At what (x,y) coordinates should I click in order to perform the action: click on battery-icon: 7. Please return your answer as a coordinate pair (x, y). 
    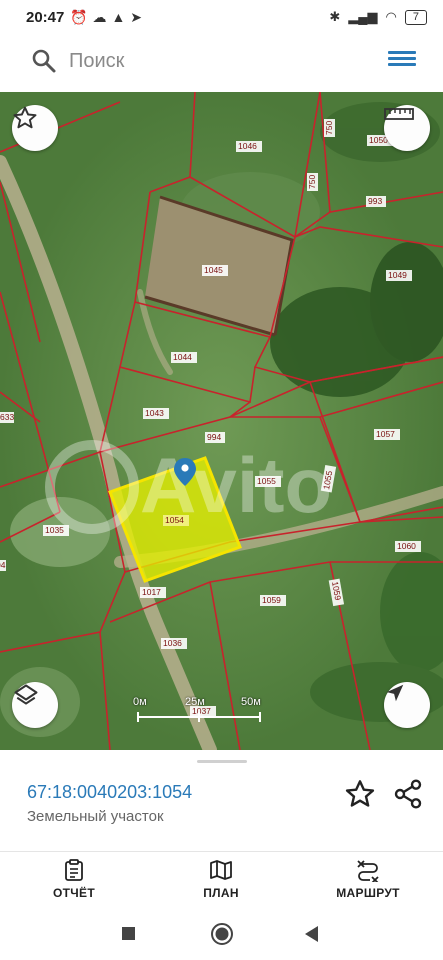
    Looking at the image, I should click on (415, 17).